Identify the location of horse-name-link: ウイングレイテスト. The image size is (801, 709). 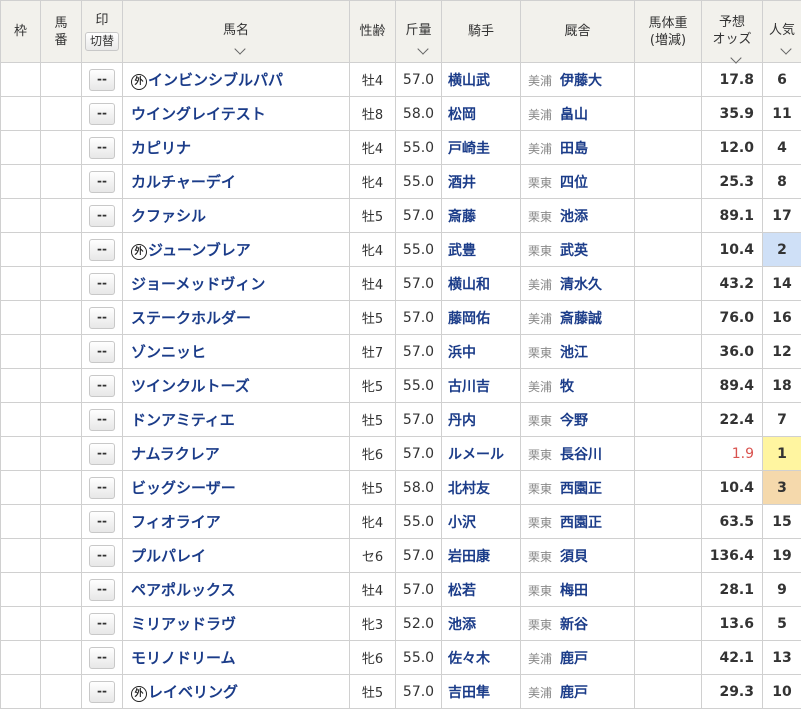
(198, 114).